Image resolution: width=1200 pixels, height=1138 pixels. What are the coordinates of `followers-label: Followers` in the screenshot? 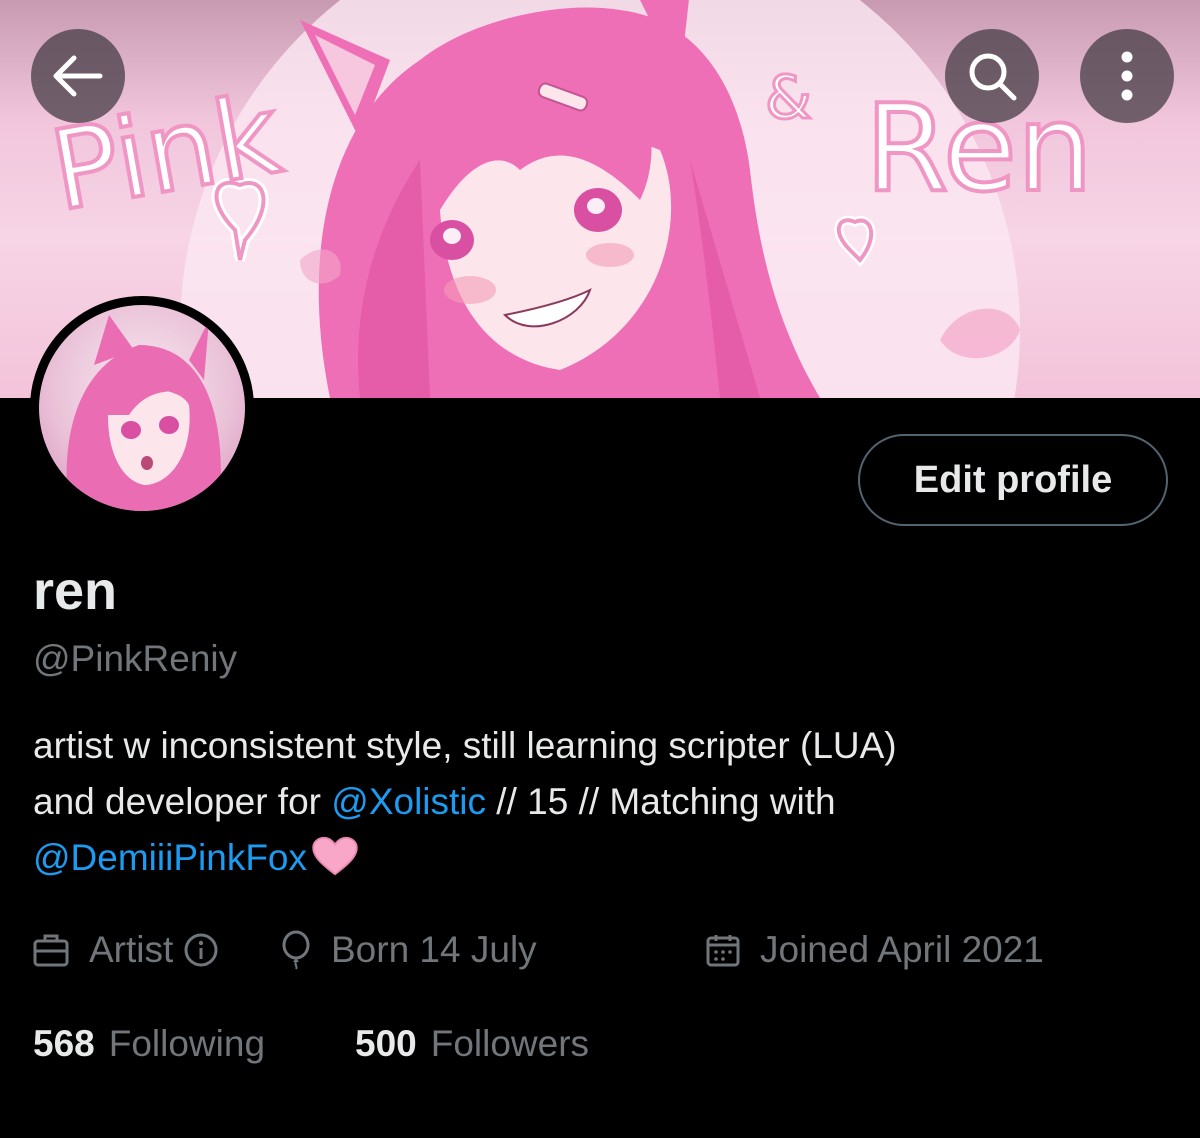 It's located at (510, 1043).